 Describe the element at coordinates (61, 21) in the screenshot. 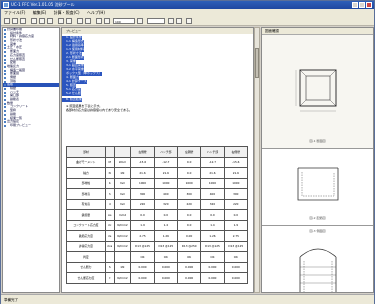

I see `calc-icon` at that location.